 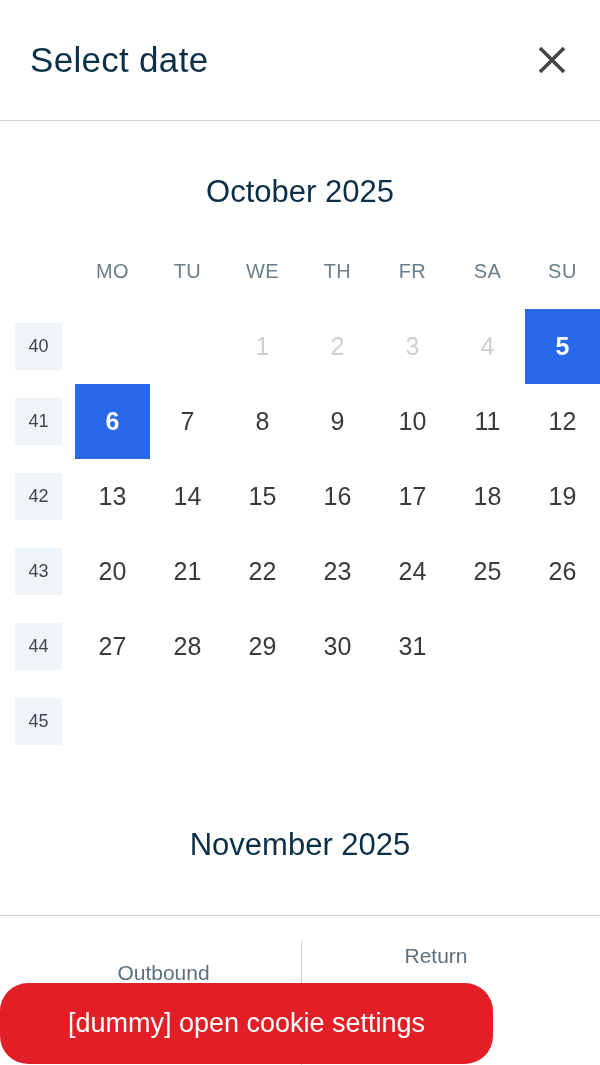 I want to click on calendar-day: 15, so click(x=262, y=496).